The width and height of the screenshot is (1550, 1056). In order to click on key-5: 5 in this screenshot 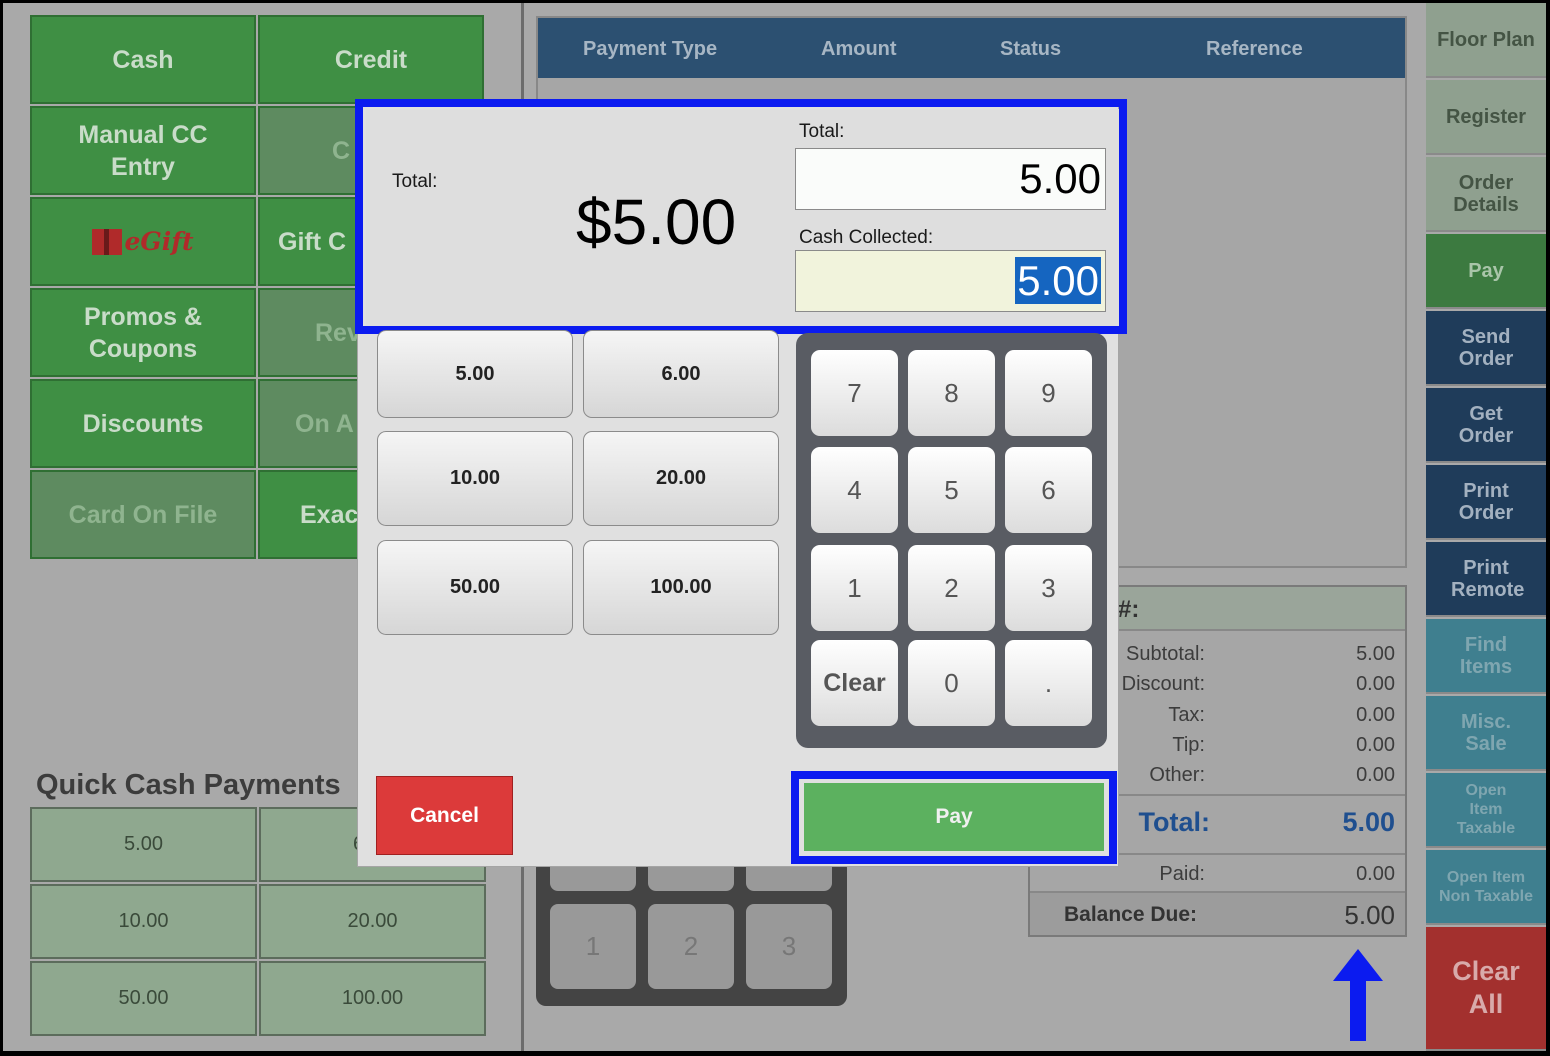, I will do `click(951, 490)`.